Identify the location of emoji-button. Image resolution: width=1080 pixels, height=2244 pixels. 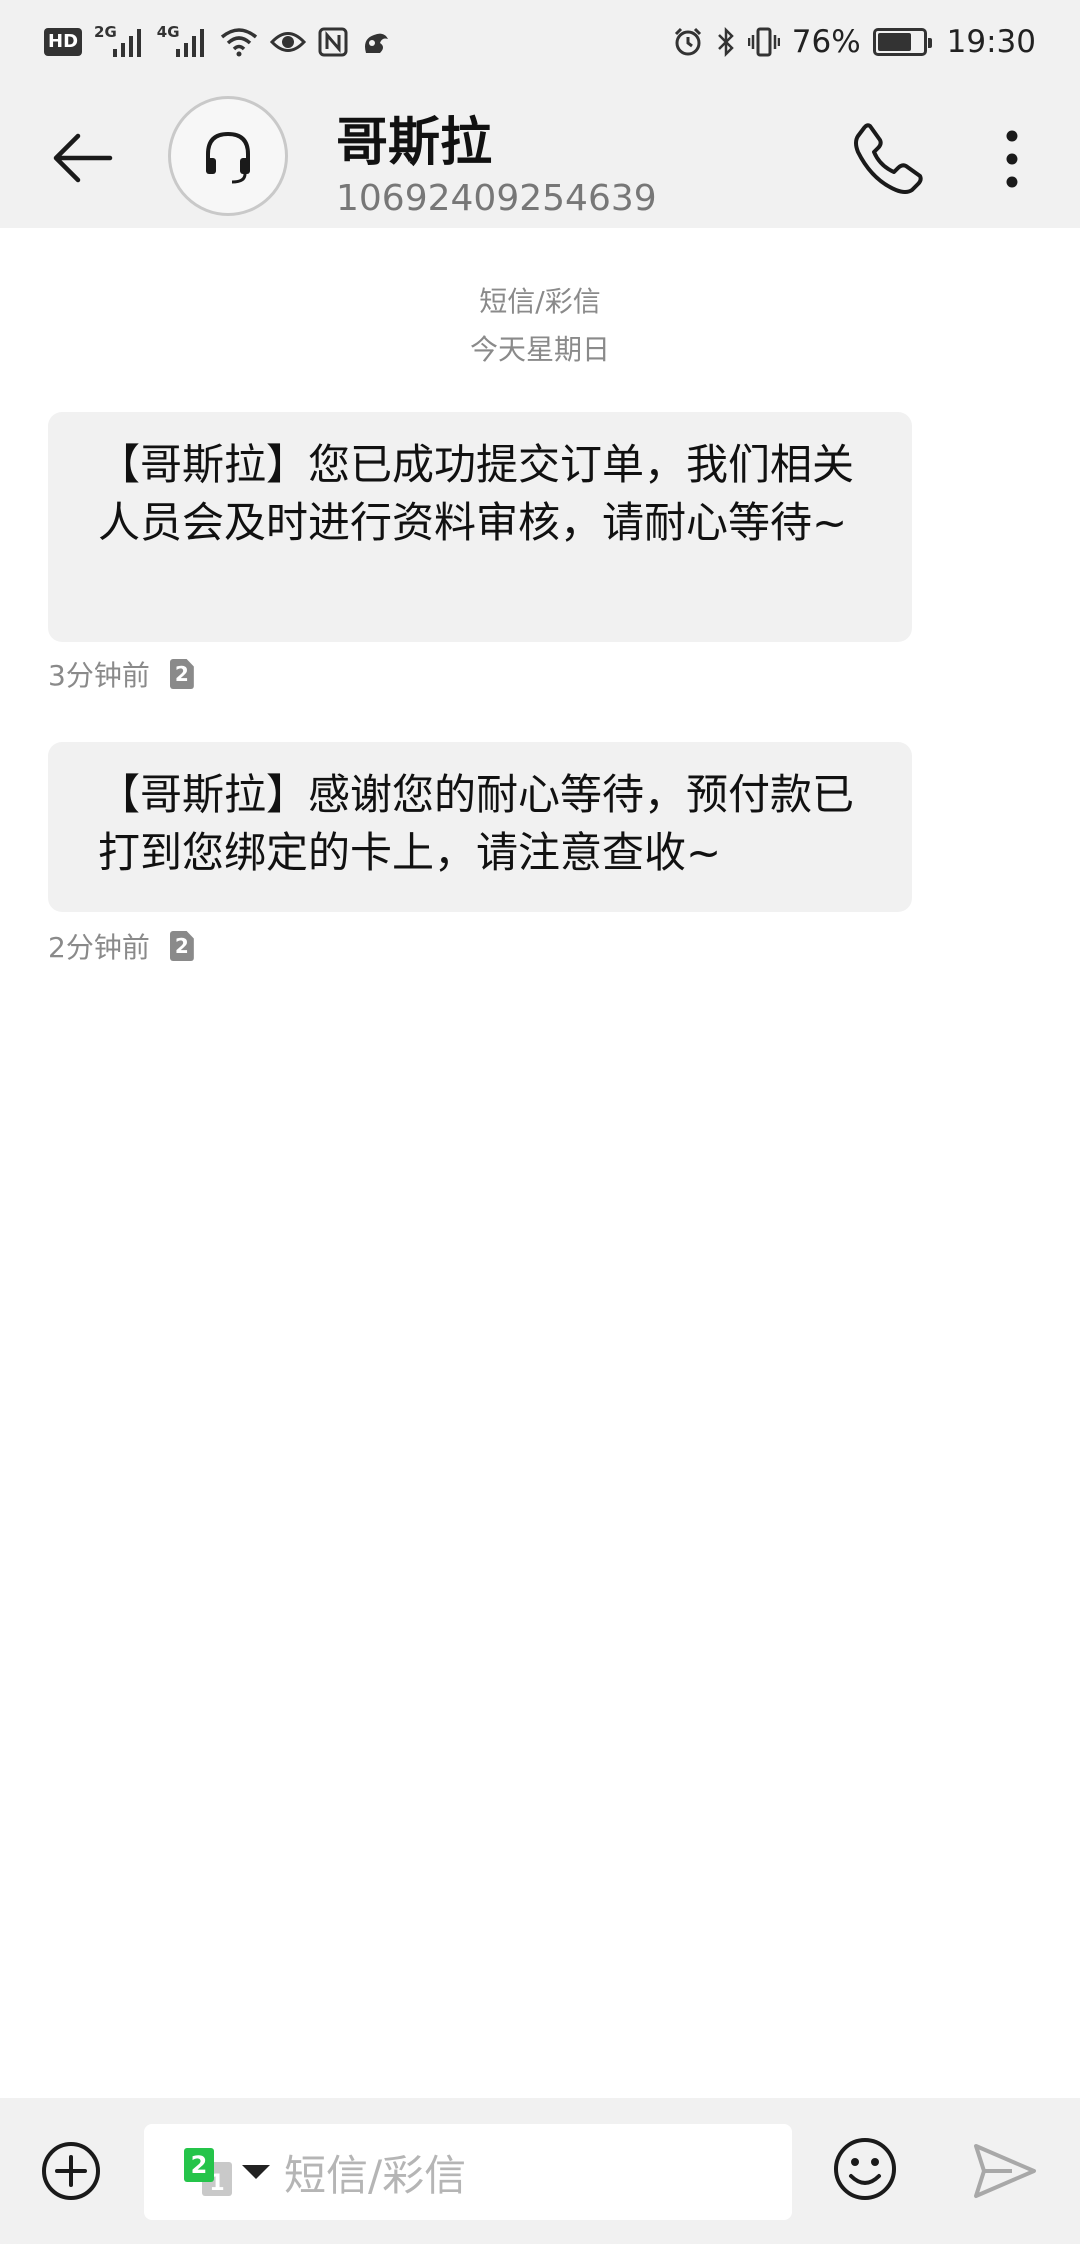
(865, 2169).